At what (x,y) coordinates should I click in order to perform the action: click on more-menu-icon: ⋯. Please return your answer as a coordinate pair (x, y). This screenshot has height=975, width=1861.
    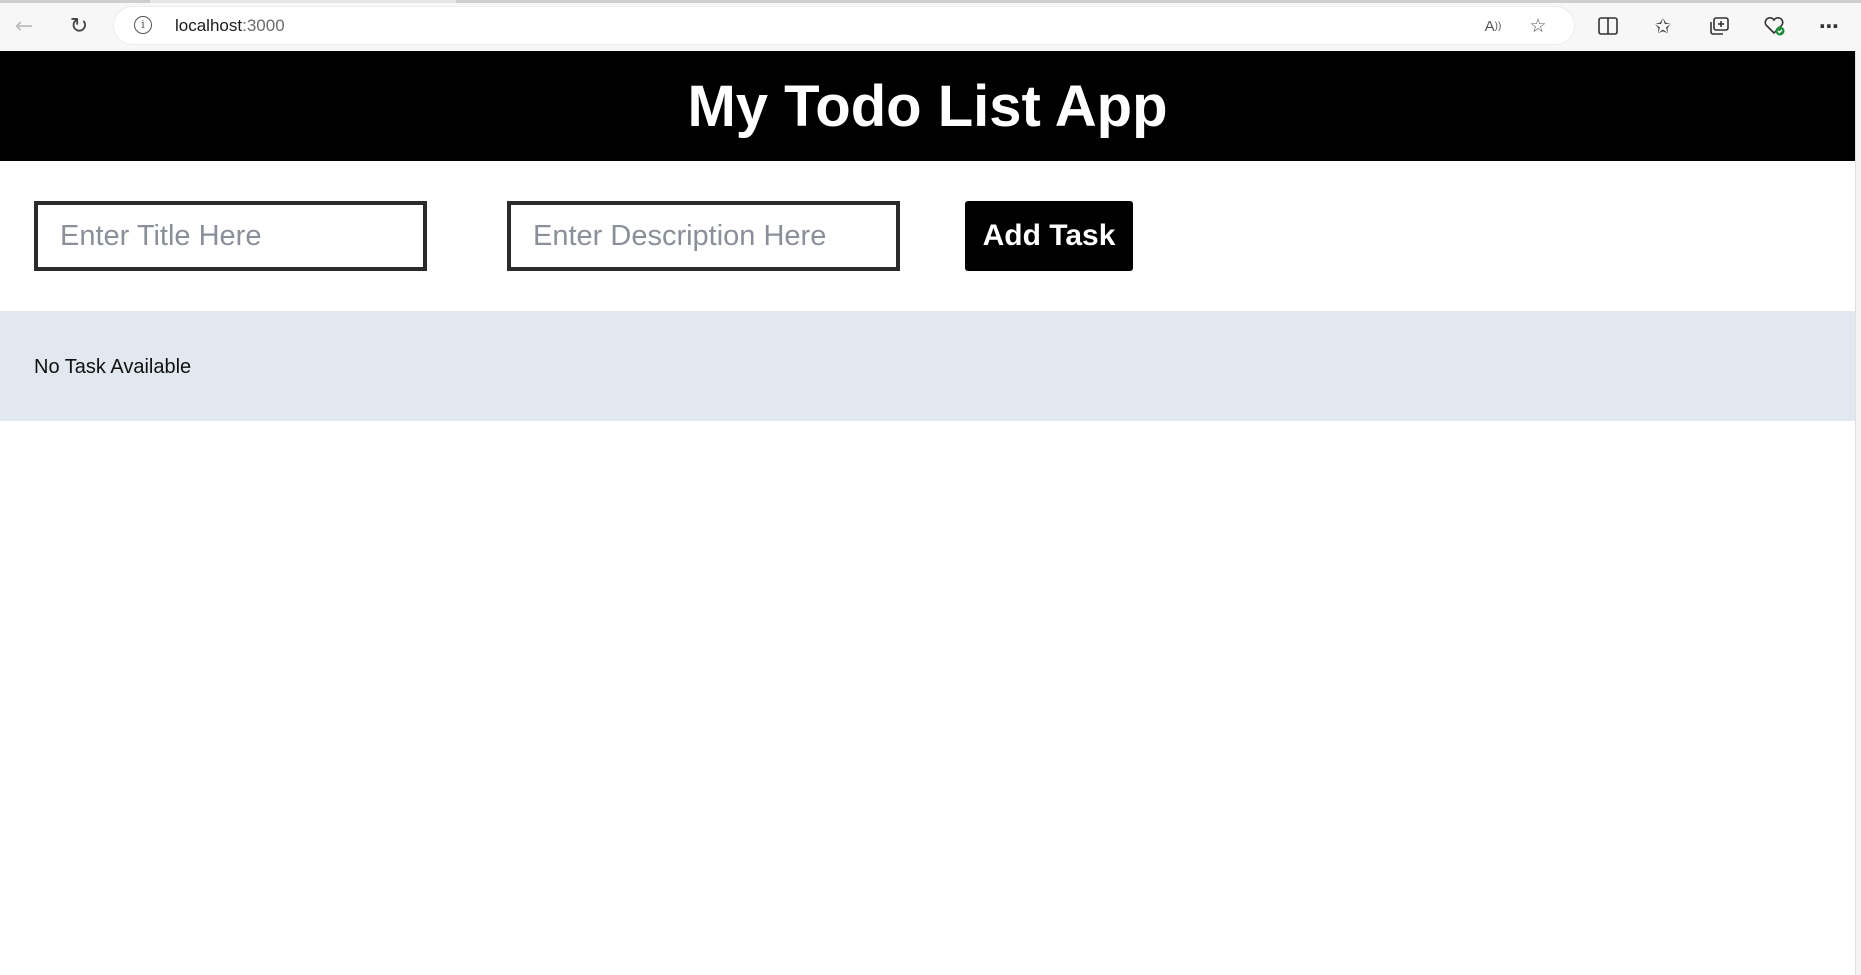
    Looking at the image, I should click on (1829, 26).